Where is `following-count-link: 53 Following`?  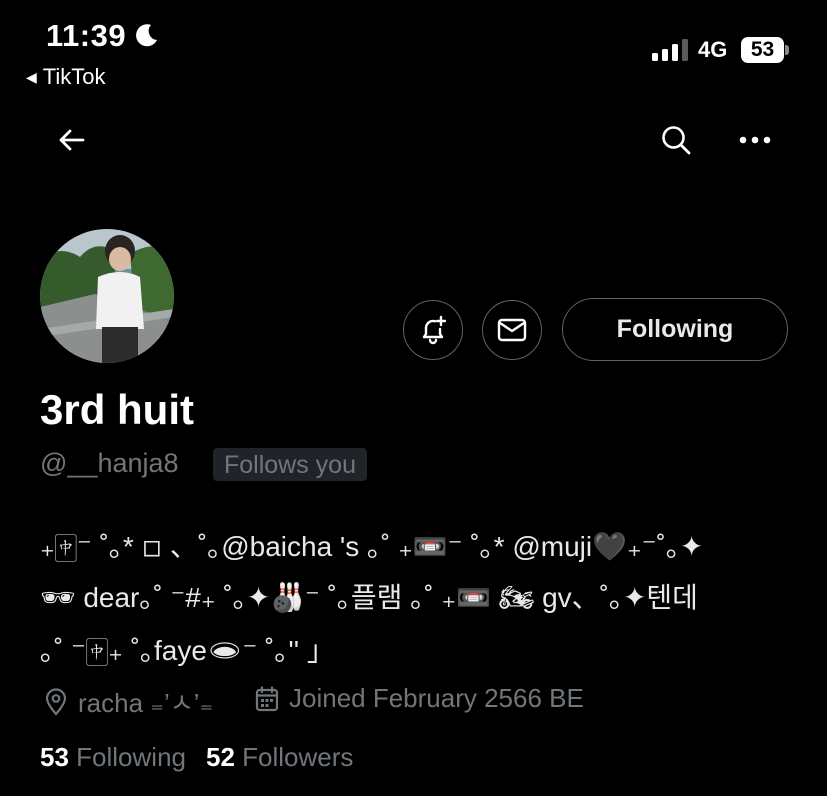 following-count-link: 53 Following is located at coordinates (113, 757).